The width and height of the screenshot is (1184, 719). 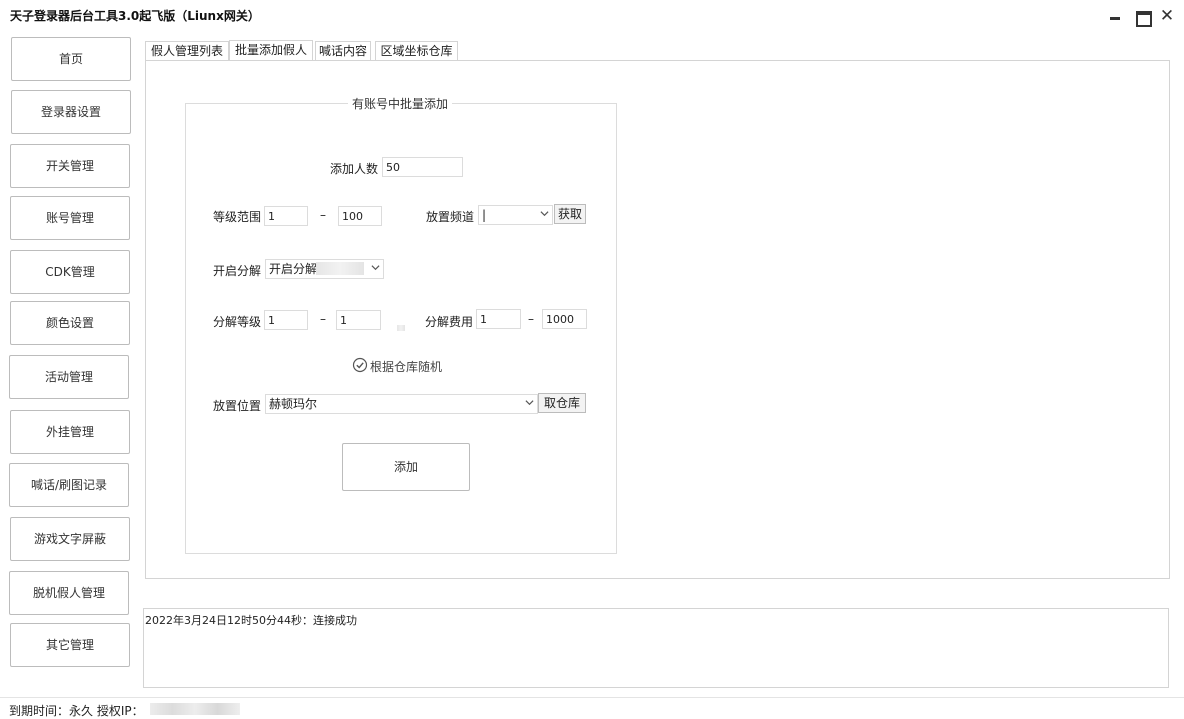 I want to click on sidebar-item-cheat-management: 外挂管理, so click(x=70, y=432).